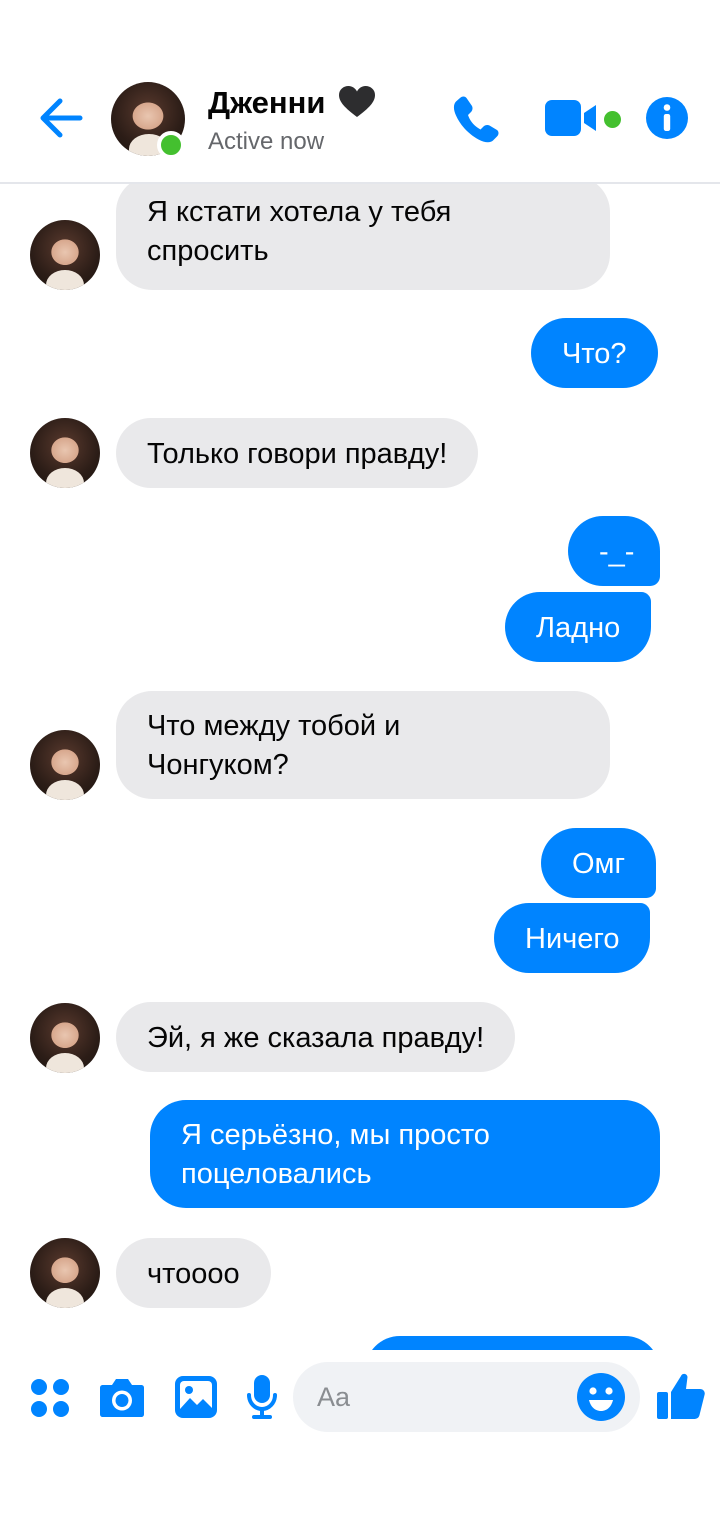 This screenshot has width=720, height=1520. I want to click on emoji-icon, so click(601, 1397).